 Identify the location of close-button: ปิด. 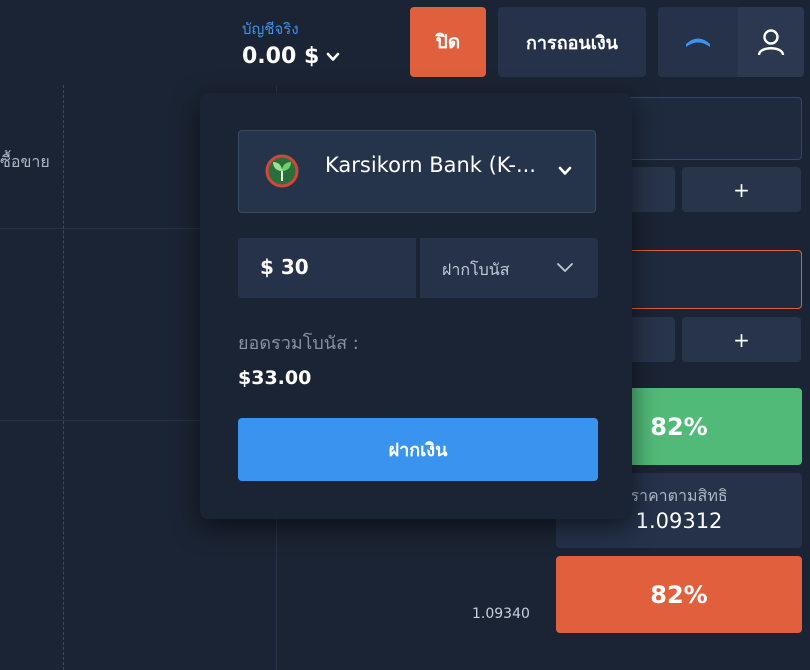
(448, 42).